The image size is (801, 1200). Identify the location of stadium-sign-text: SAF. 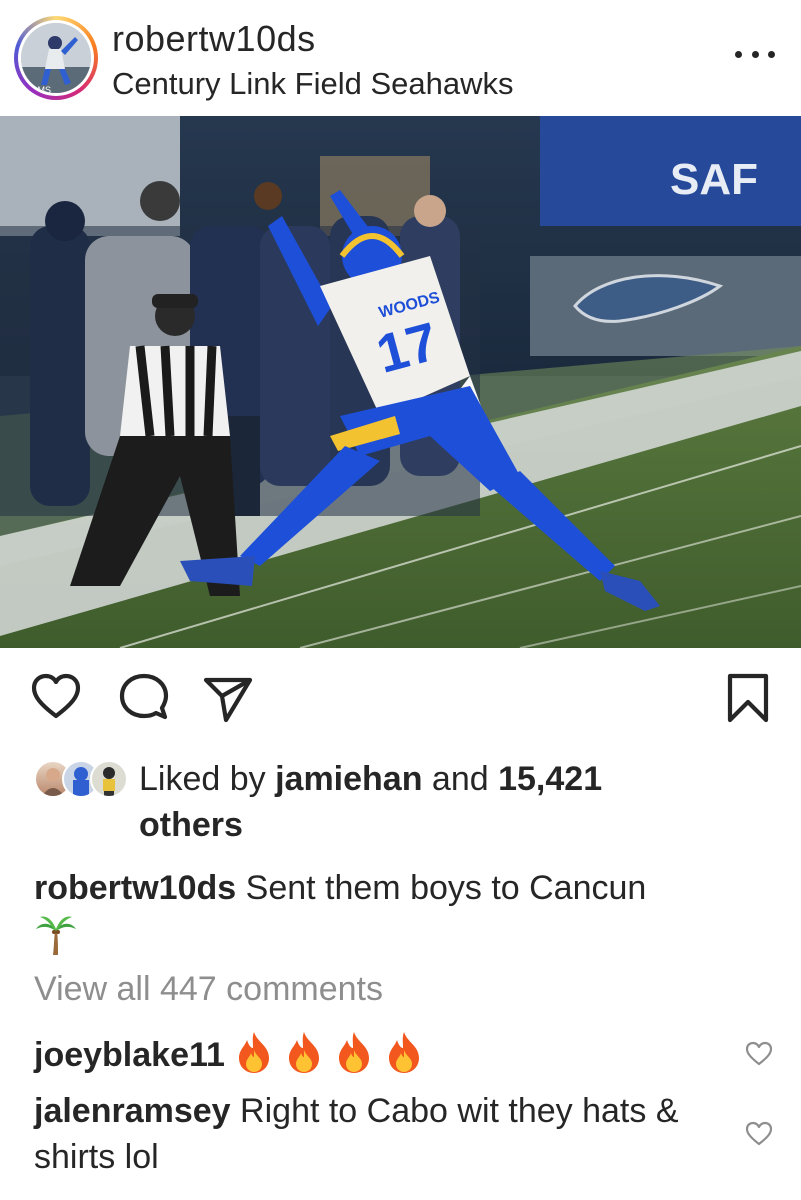
(714, 179).